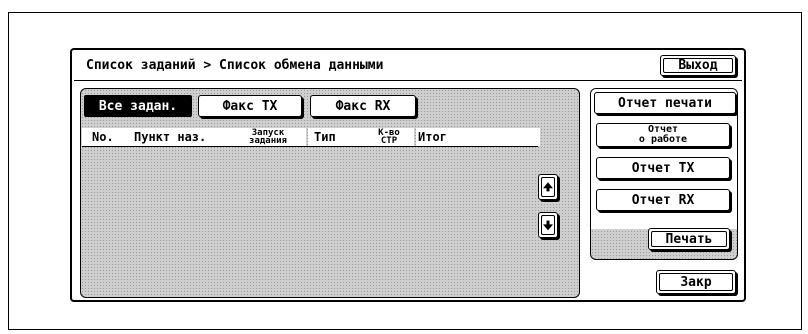 The height and width of the screenshot is (334, 808). What do you see at coordinates (181, 137) in the screenshot?
I see `col-header-destination: Пункт наз.` at bounding box center [181, 137].